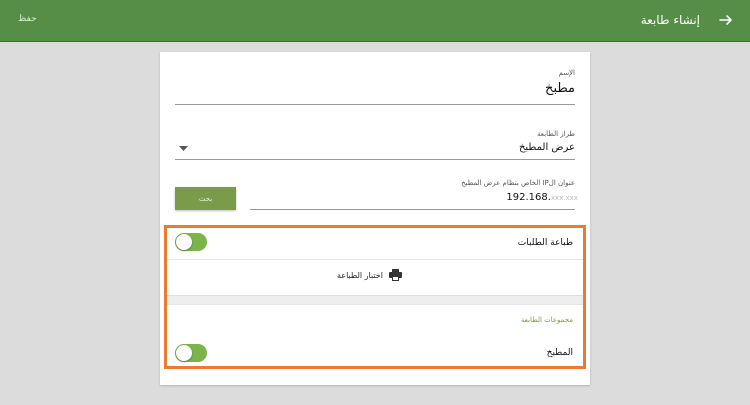  I want to click on search-button: بحث, so click(205, 198).